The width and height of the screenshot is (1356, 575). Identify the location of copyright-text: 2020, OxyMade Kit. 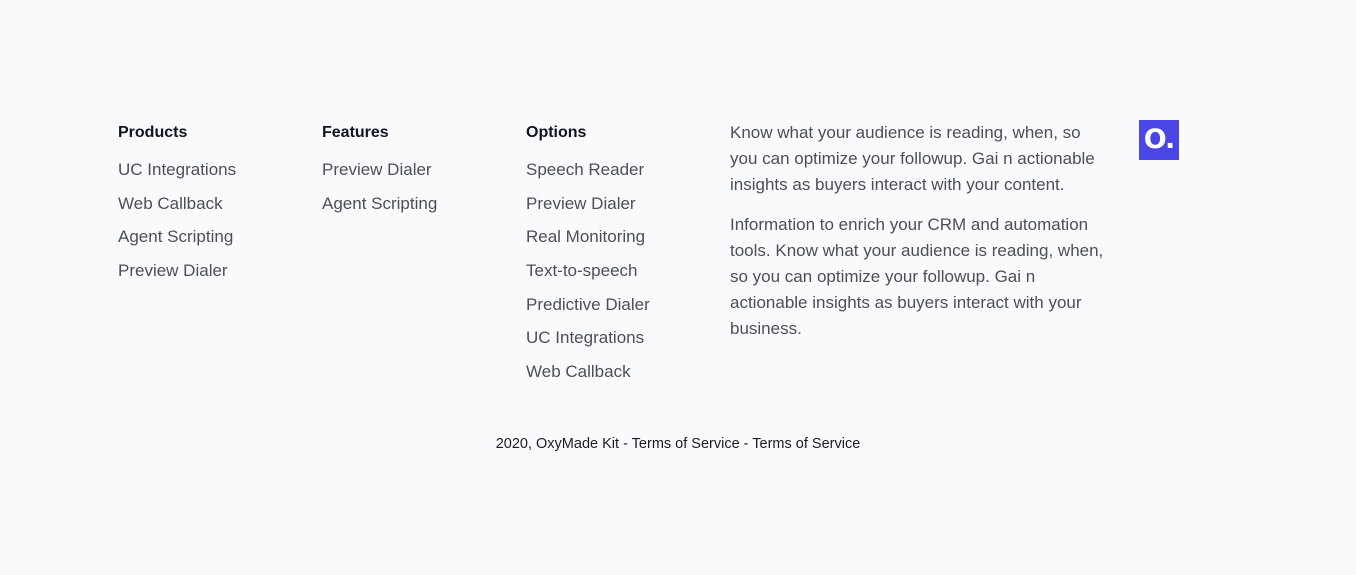
(557, 444).